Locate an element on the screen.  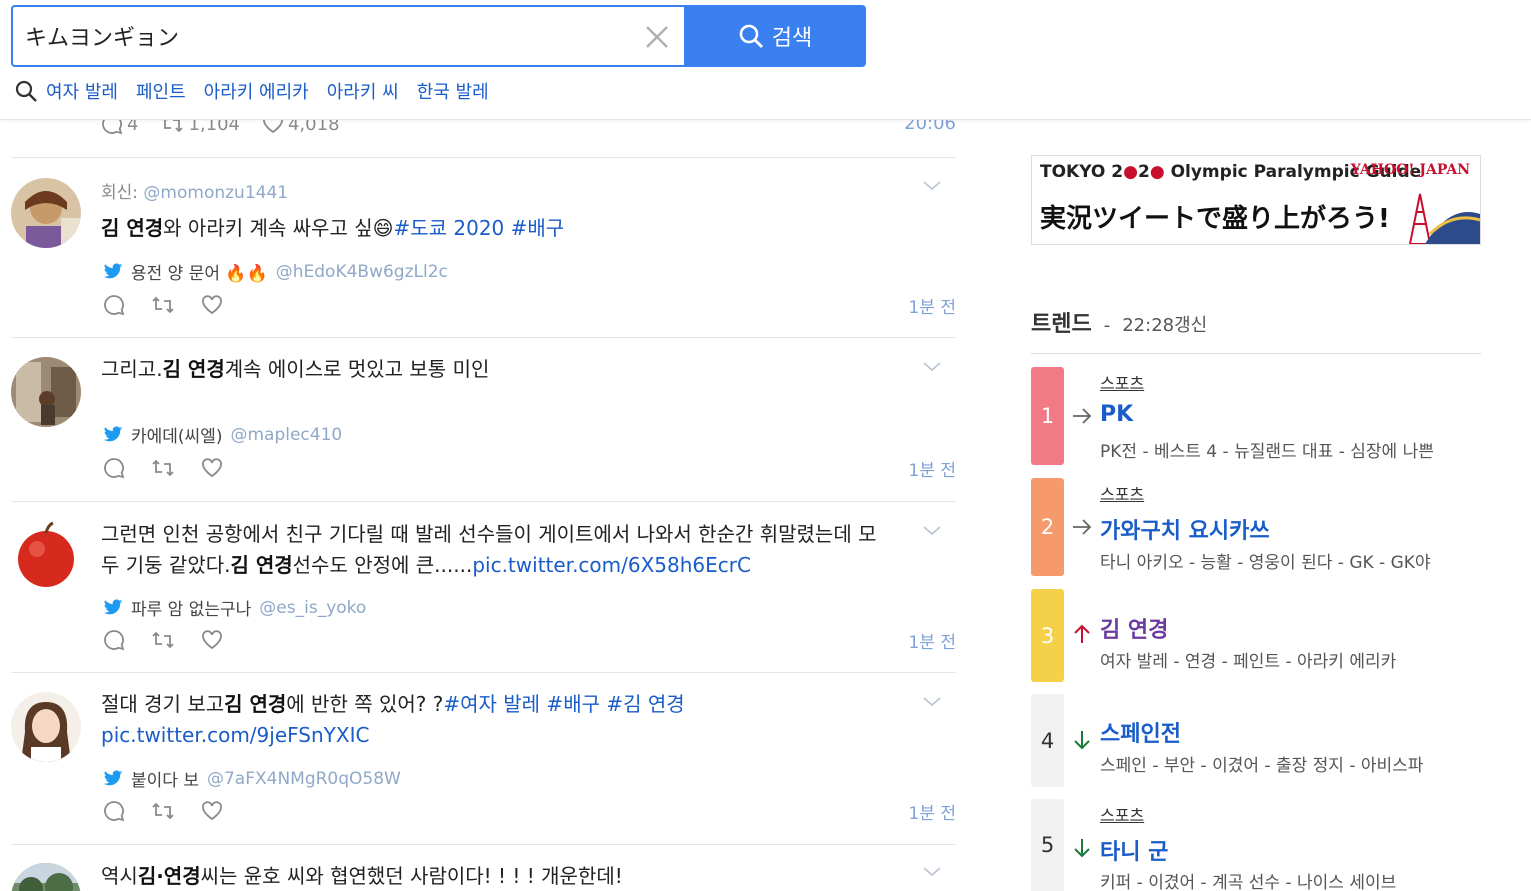
media-link: pic.twitter.com/9jeFSnYXIC is located at coordinates (235, 735).